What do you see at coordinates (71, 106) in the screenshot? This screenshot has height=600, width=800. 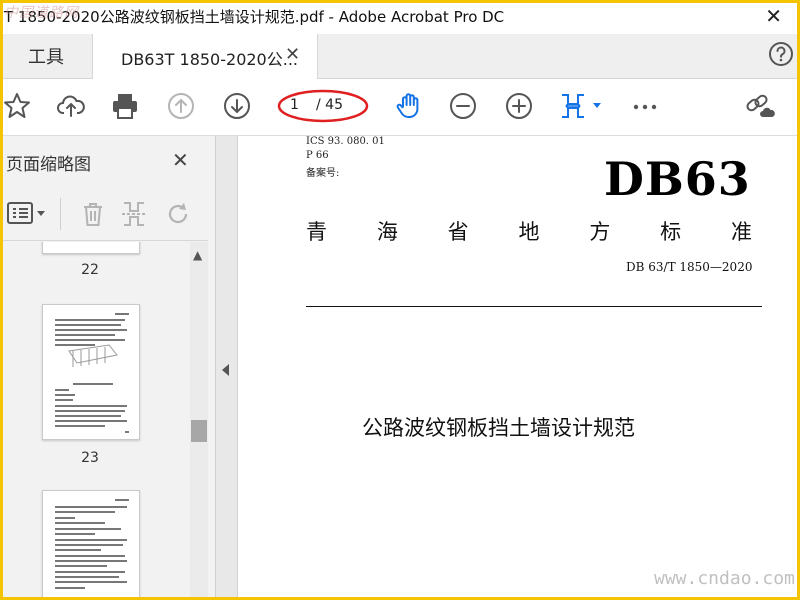 I see `upload-cloud-icon` at bounding box center [71, 106].